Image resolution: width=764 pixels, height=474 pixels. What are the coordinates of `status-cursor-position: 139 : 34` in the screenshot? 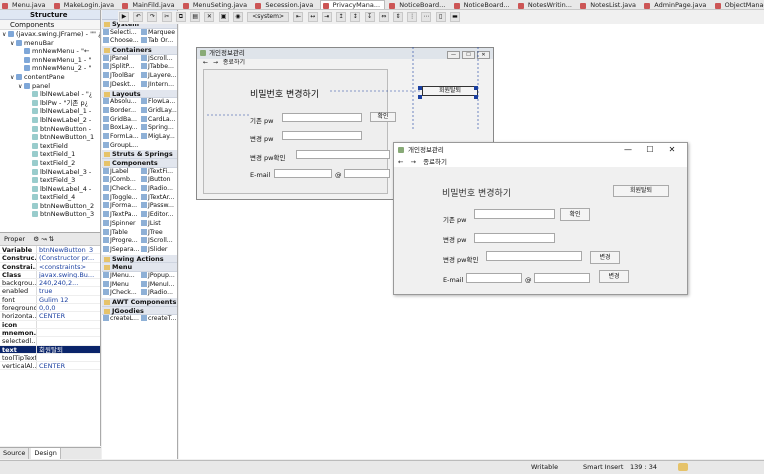 It's located at (643, 467).